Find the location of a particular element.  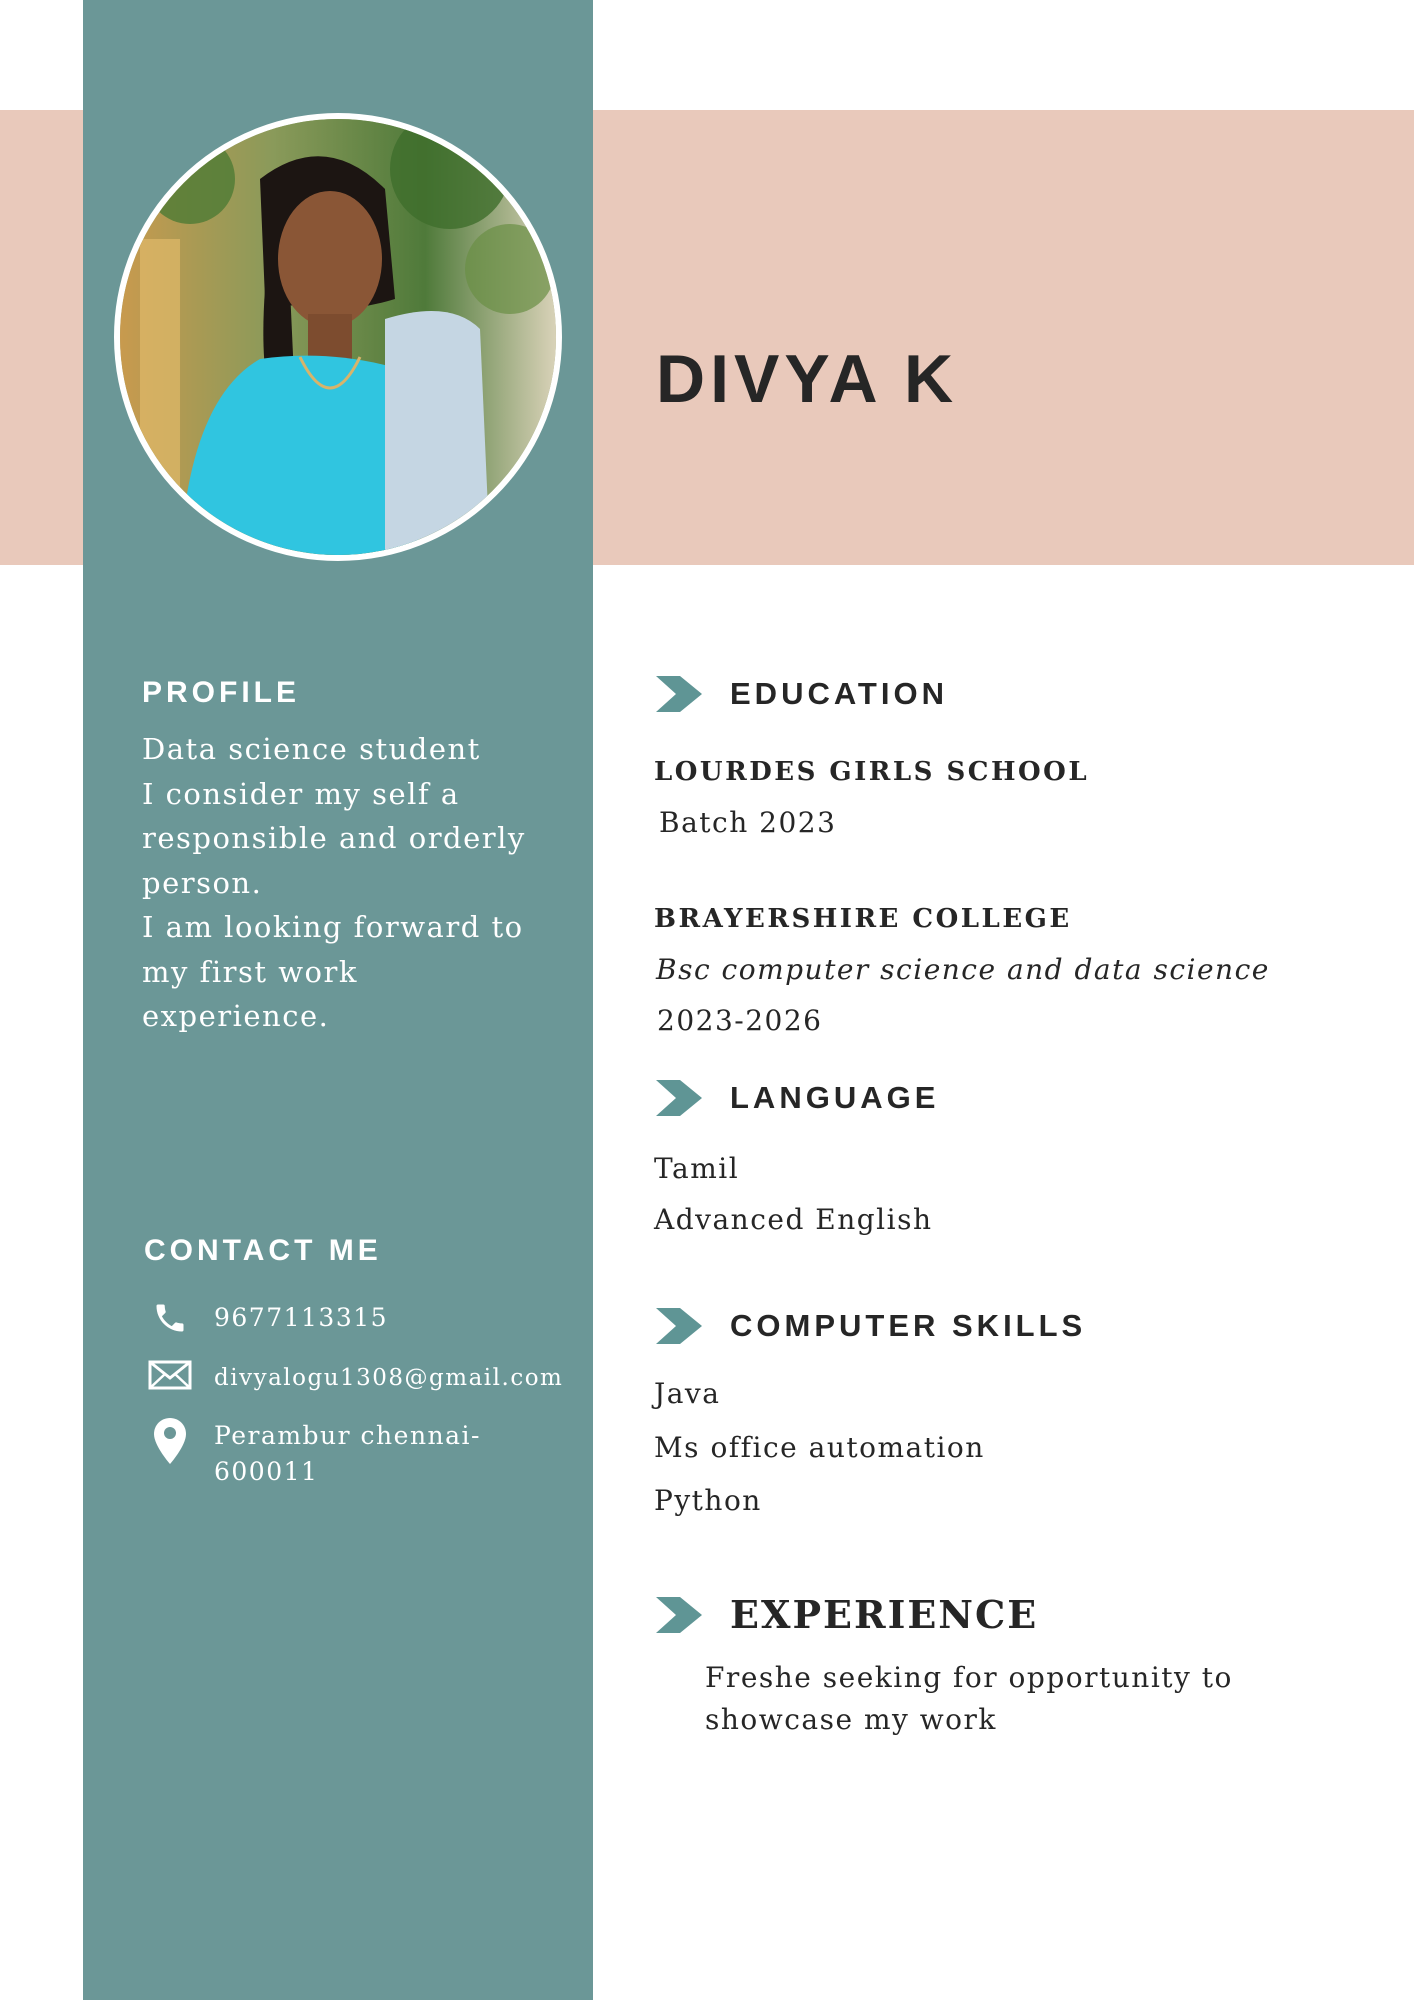

language-heading: LANGUAGE is located at coordinates (835, 1097).